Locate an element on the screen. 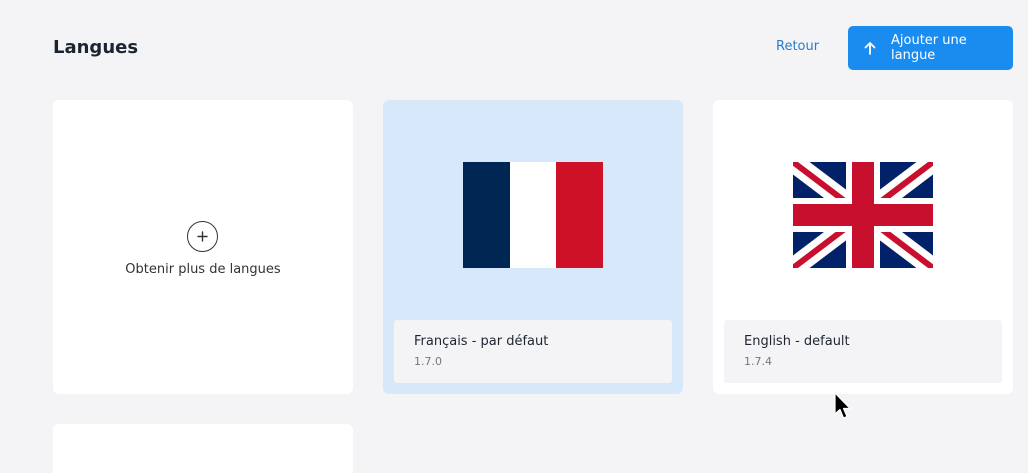 The height and width of the screenshot is (473, 1028). language-card-partial is located at coordinates (203, 448).